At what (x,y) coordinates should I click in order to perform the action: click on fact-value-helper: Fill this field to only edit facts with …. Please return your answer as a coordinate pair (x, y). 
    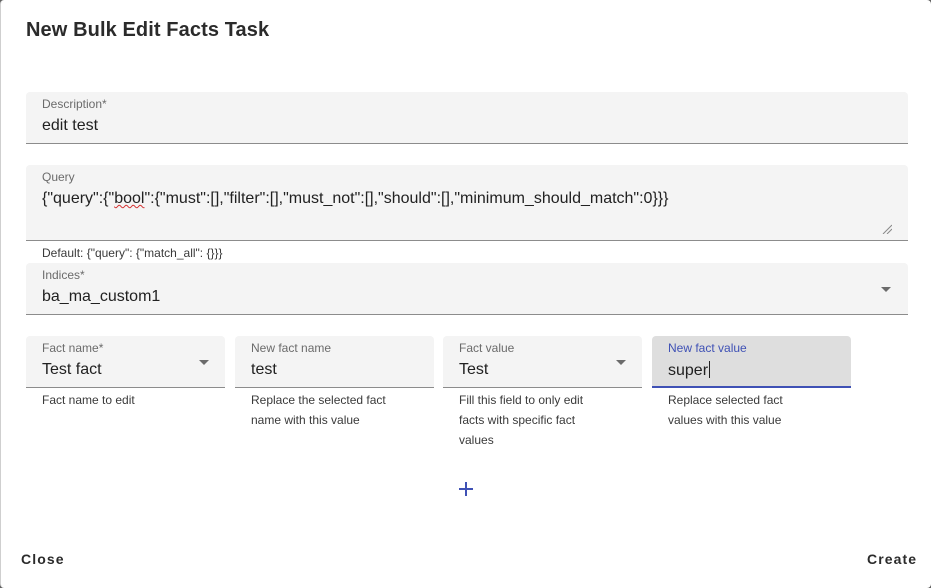
    Looking at the image, I should click on (521, 420).